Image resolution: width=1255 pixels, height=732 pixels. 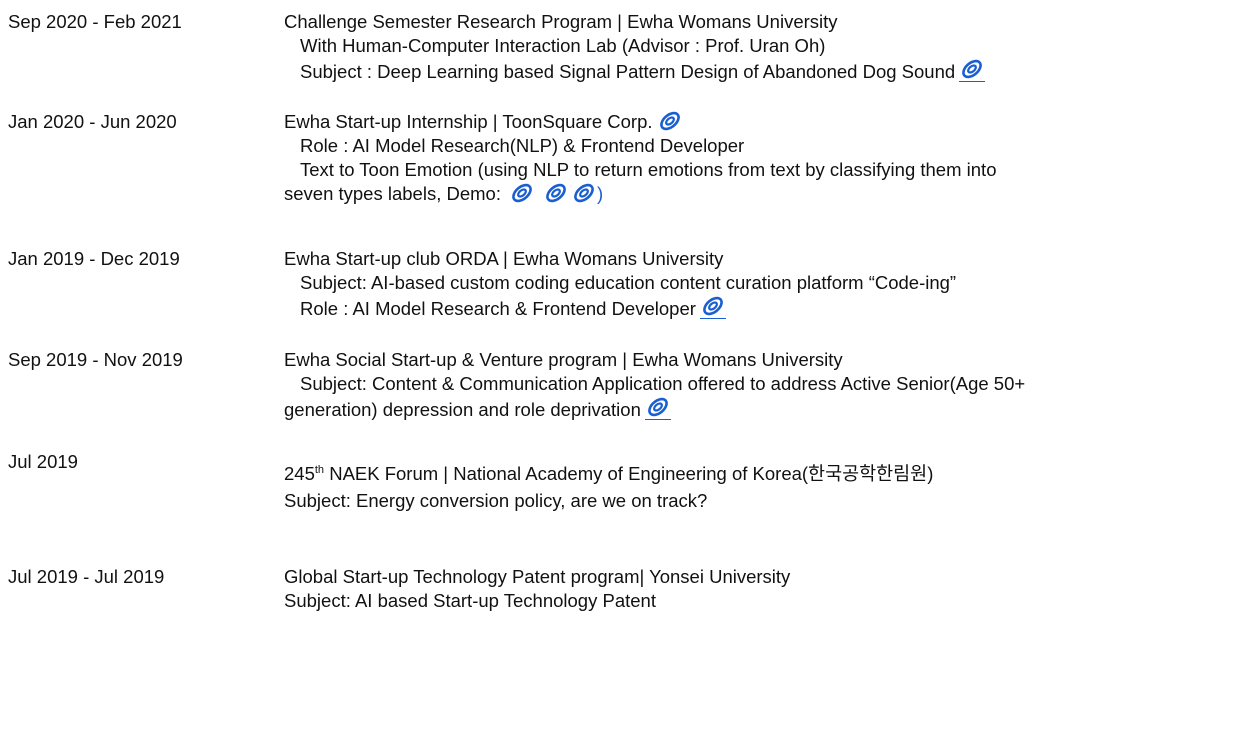 What do you see at coordinates (299, 473) in the screenshot?
I see `entry-title-number: 245` at bounding box center [299, 473].